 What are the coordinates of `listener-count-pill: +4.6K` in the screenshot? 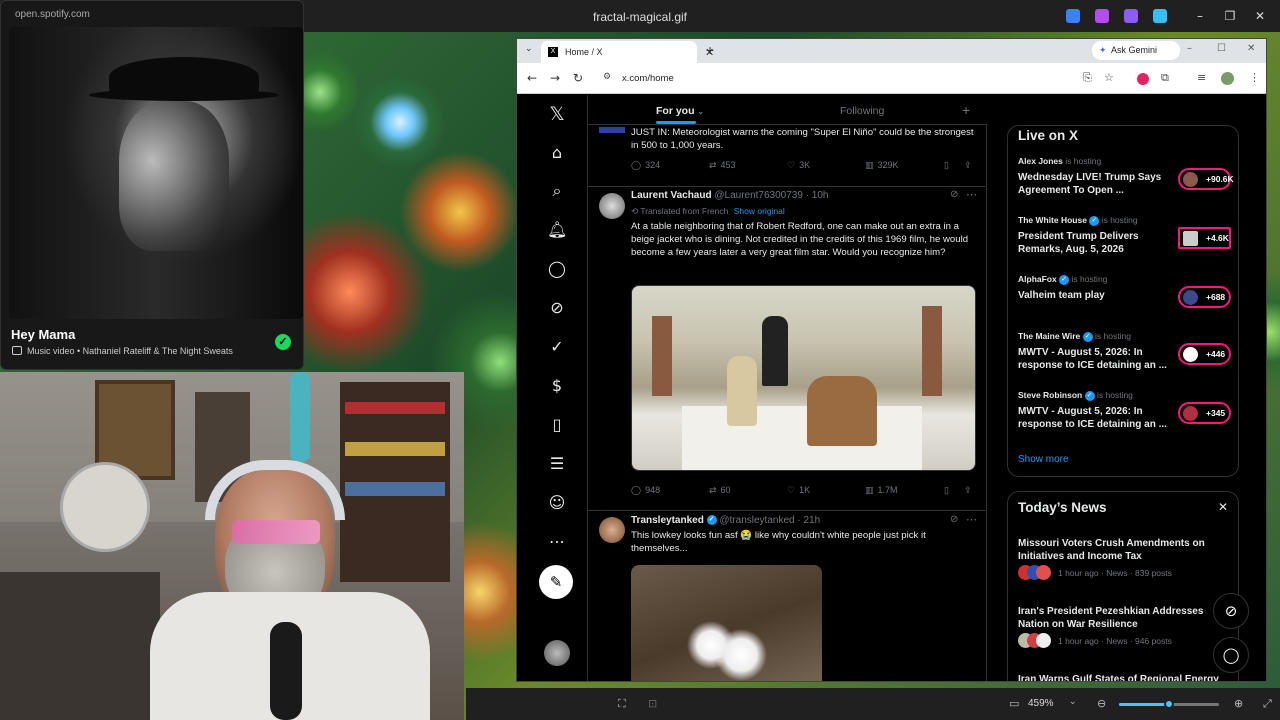 It's located at (1204, 238).